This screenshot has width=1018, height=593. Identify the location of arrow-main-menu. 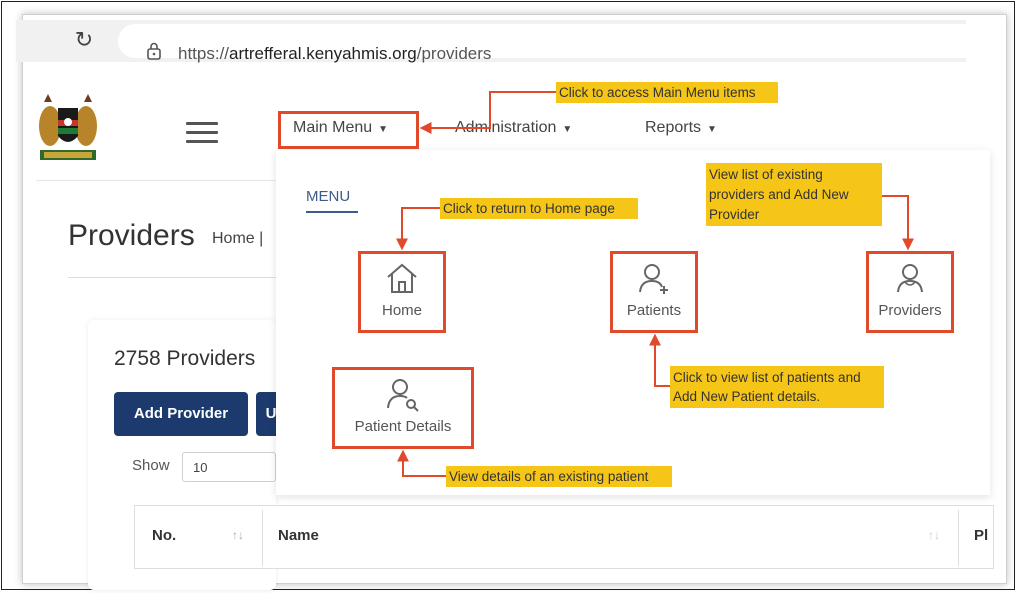
(487, 112).